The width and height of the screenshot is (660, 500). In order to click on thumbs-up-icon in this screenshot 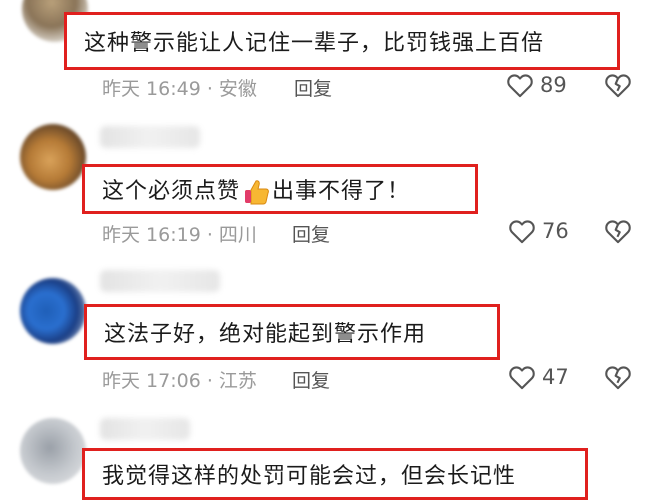, I will do `click(257, 191)`.